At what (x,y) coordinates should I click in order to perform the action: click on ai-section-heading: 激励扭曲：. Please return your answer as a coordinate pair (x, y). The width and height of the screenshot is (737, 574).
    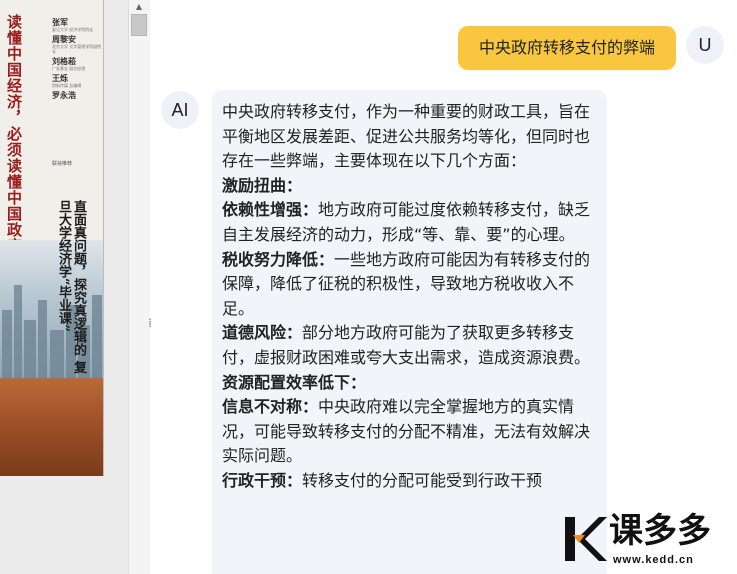
    Looking at the image, I should click on (262, 185).